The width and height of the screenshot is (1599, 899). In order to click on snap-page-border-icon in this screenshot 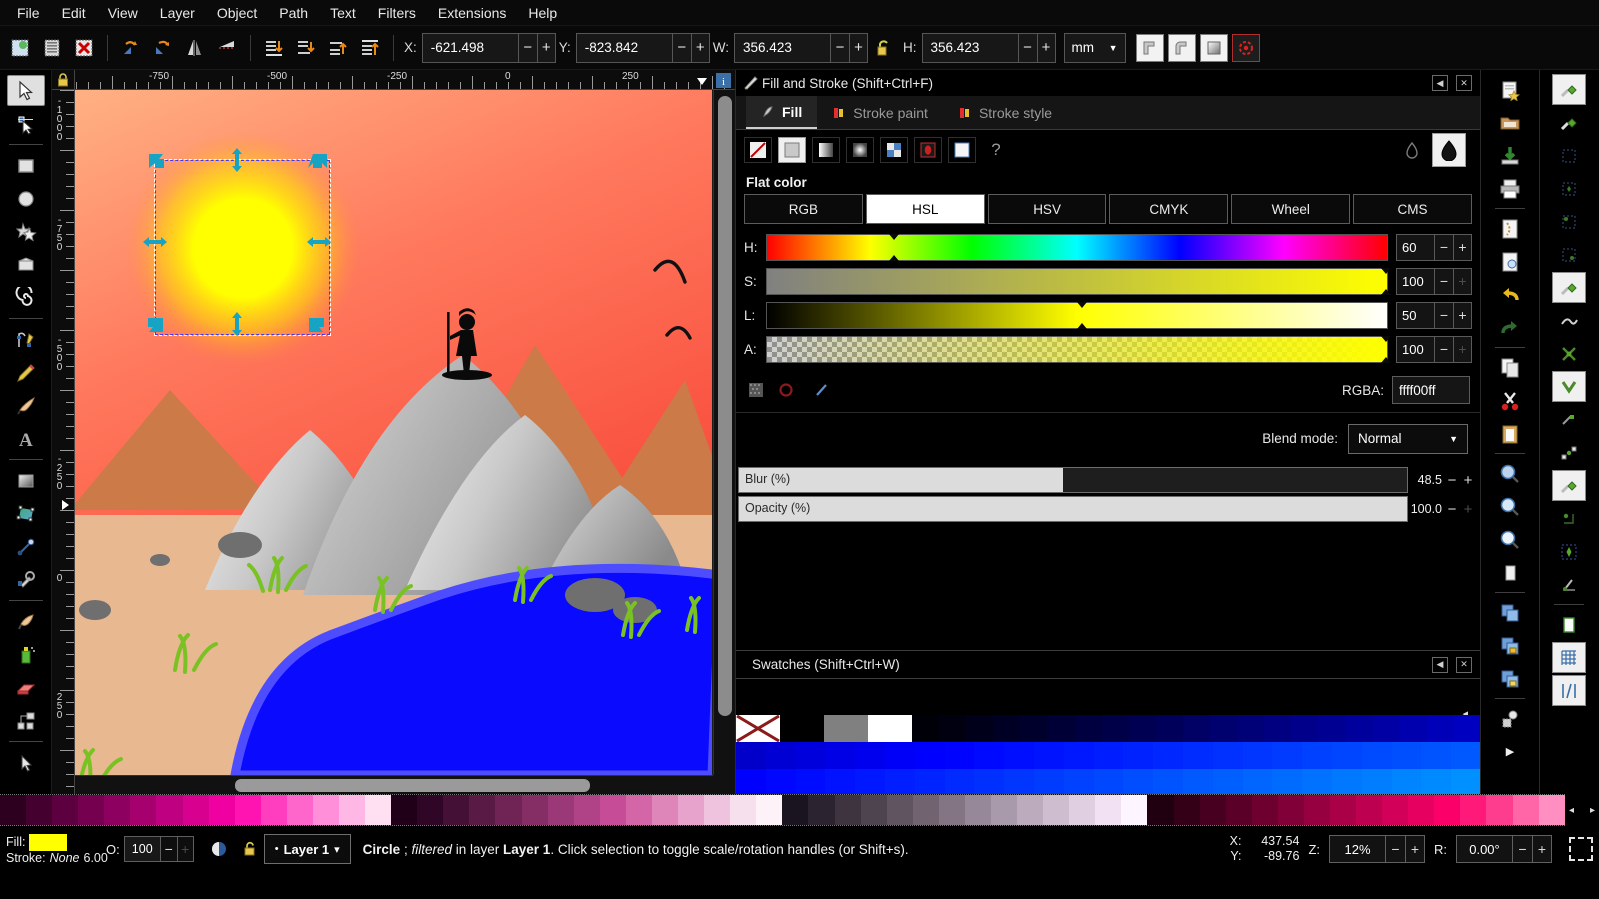, I will do `click(1569, 624)`.